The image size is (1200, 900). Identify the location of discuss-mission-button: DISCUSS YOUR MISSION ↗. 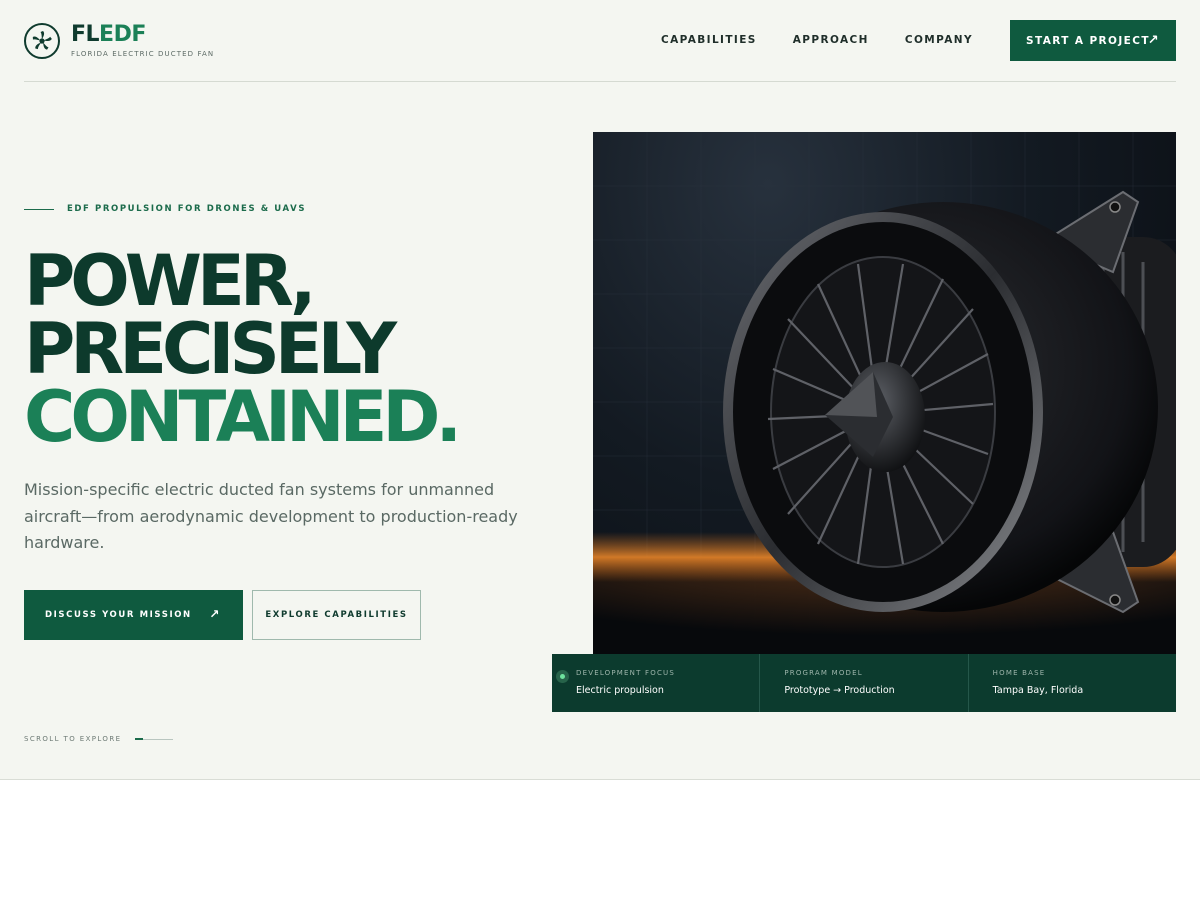
(133, 615).